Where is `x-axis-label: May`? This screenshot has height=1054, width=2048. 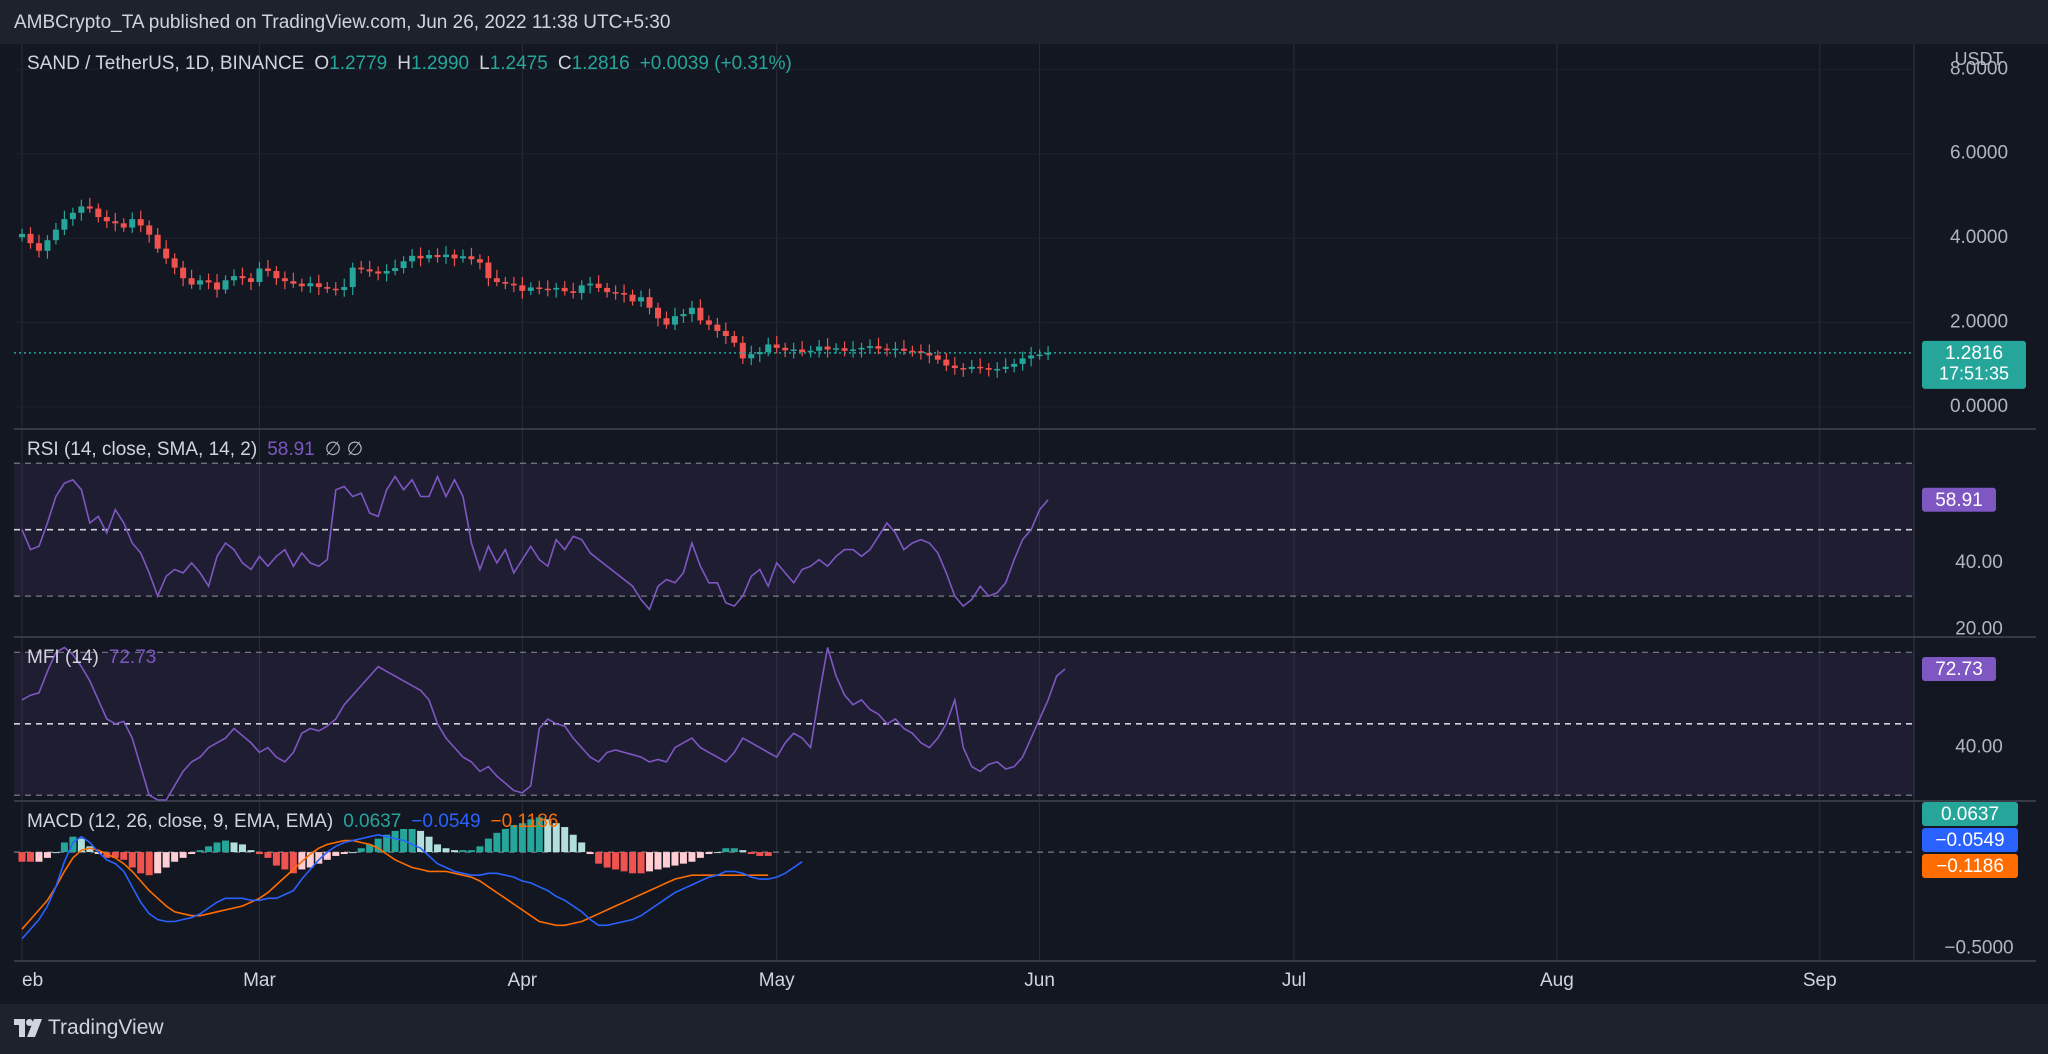
x-axis-label: May is located at coordinates (777, 980).